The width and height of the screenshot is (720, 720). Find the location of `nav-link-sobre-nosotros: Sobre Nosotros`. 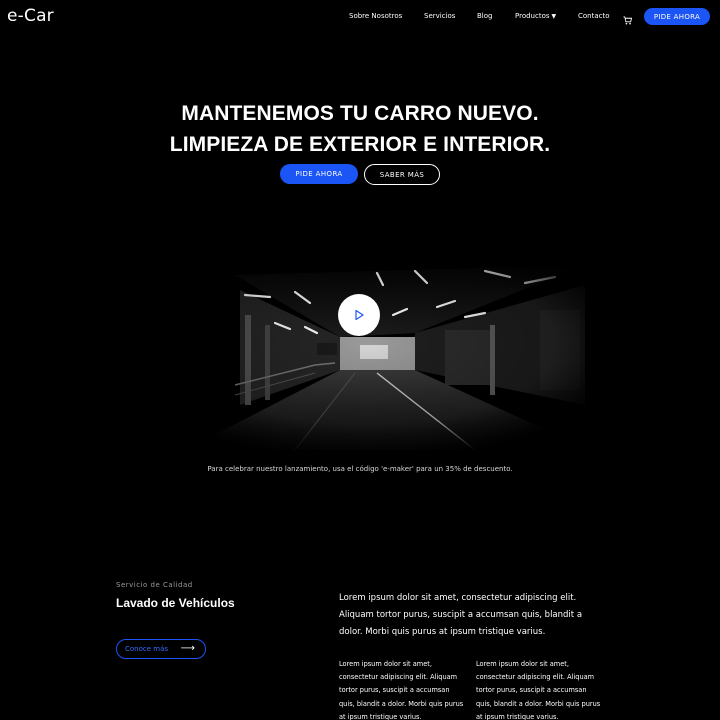

nav-link-sobre-nosotros: Sobre Nosotros is located at coordinates (375, 16).